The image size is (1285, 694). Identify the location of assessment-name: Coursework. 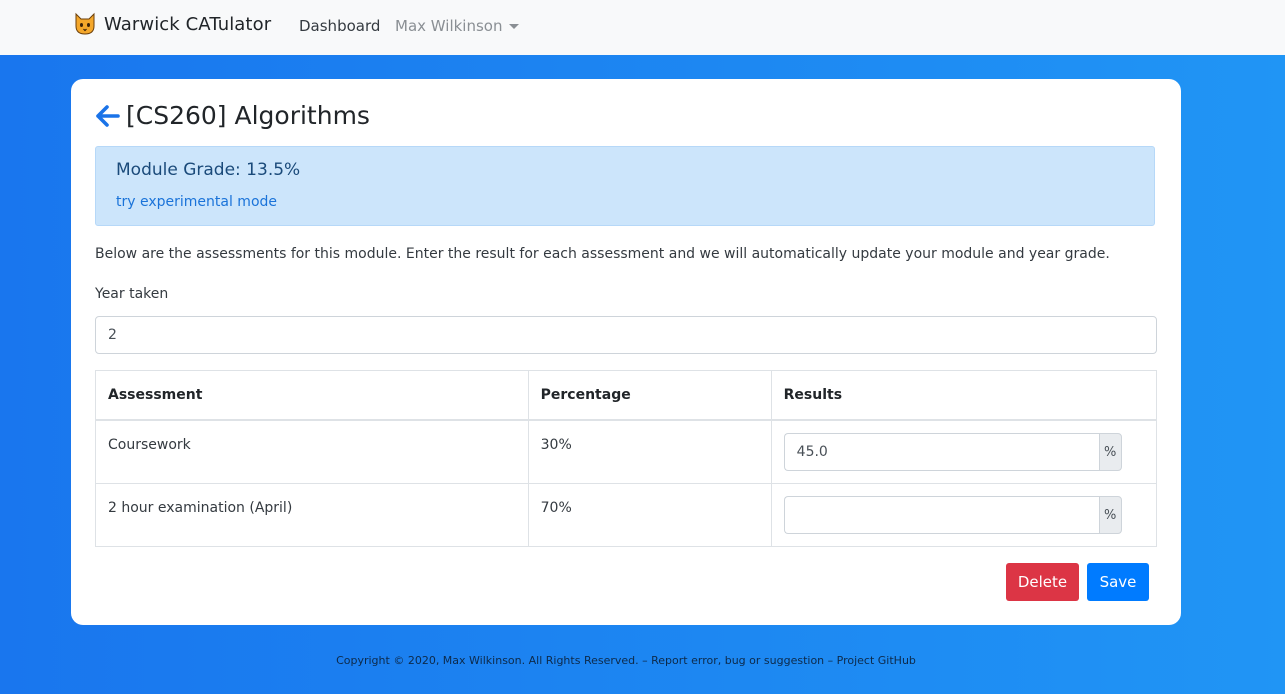
(312, 451).